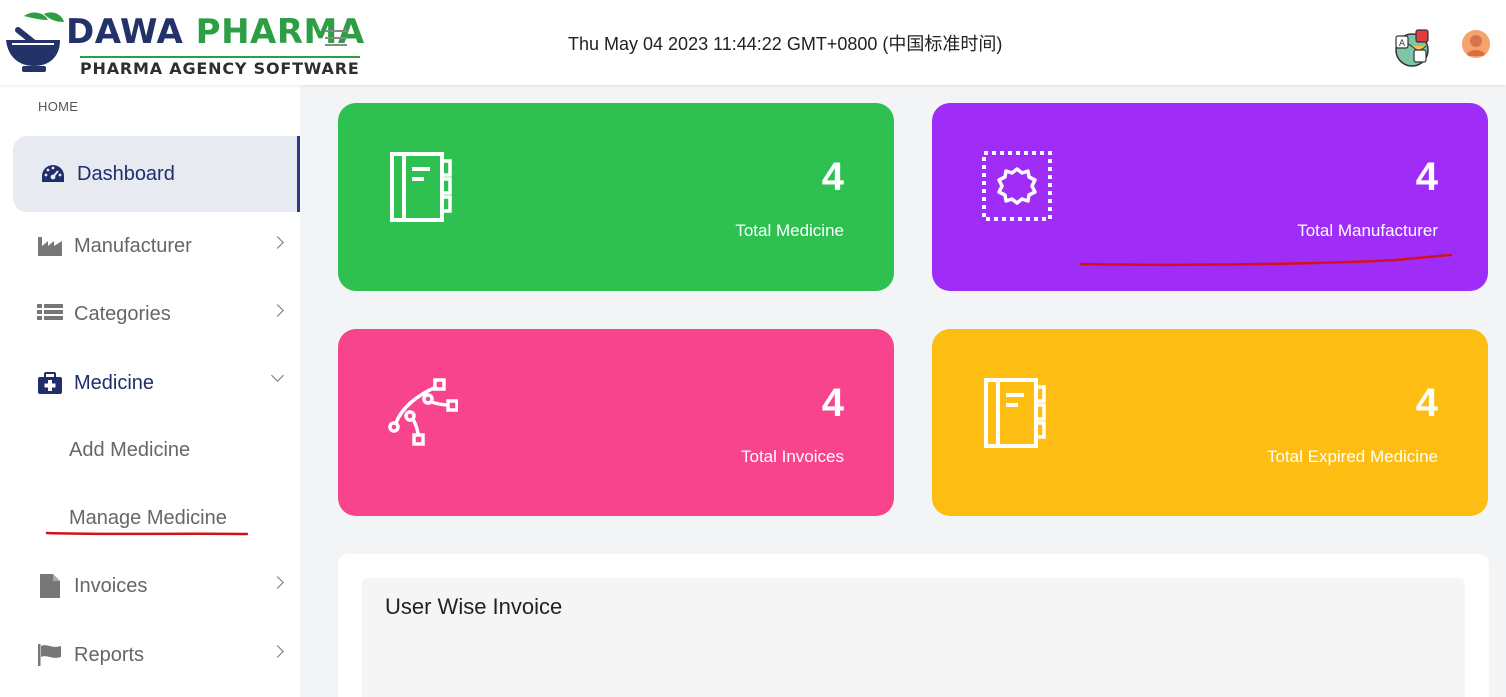 This screenshot has width=1506, height=697. I want to click on factory-icon, so click(50, 246).